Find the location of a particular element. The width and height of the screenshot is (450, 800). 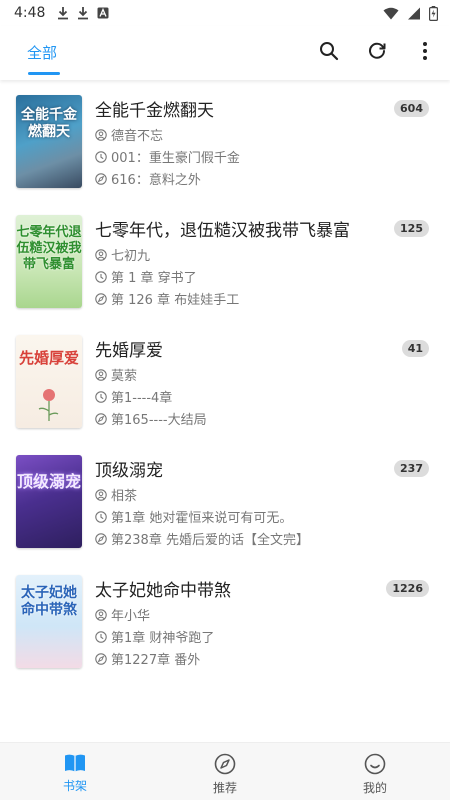

author-row: 年小华 is located at coordinates (122, 614).